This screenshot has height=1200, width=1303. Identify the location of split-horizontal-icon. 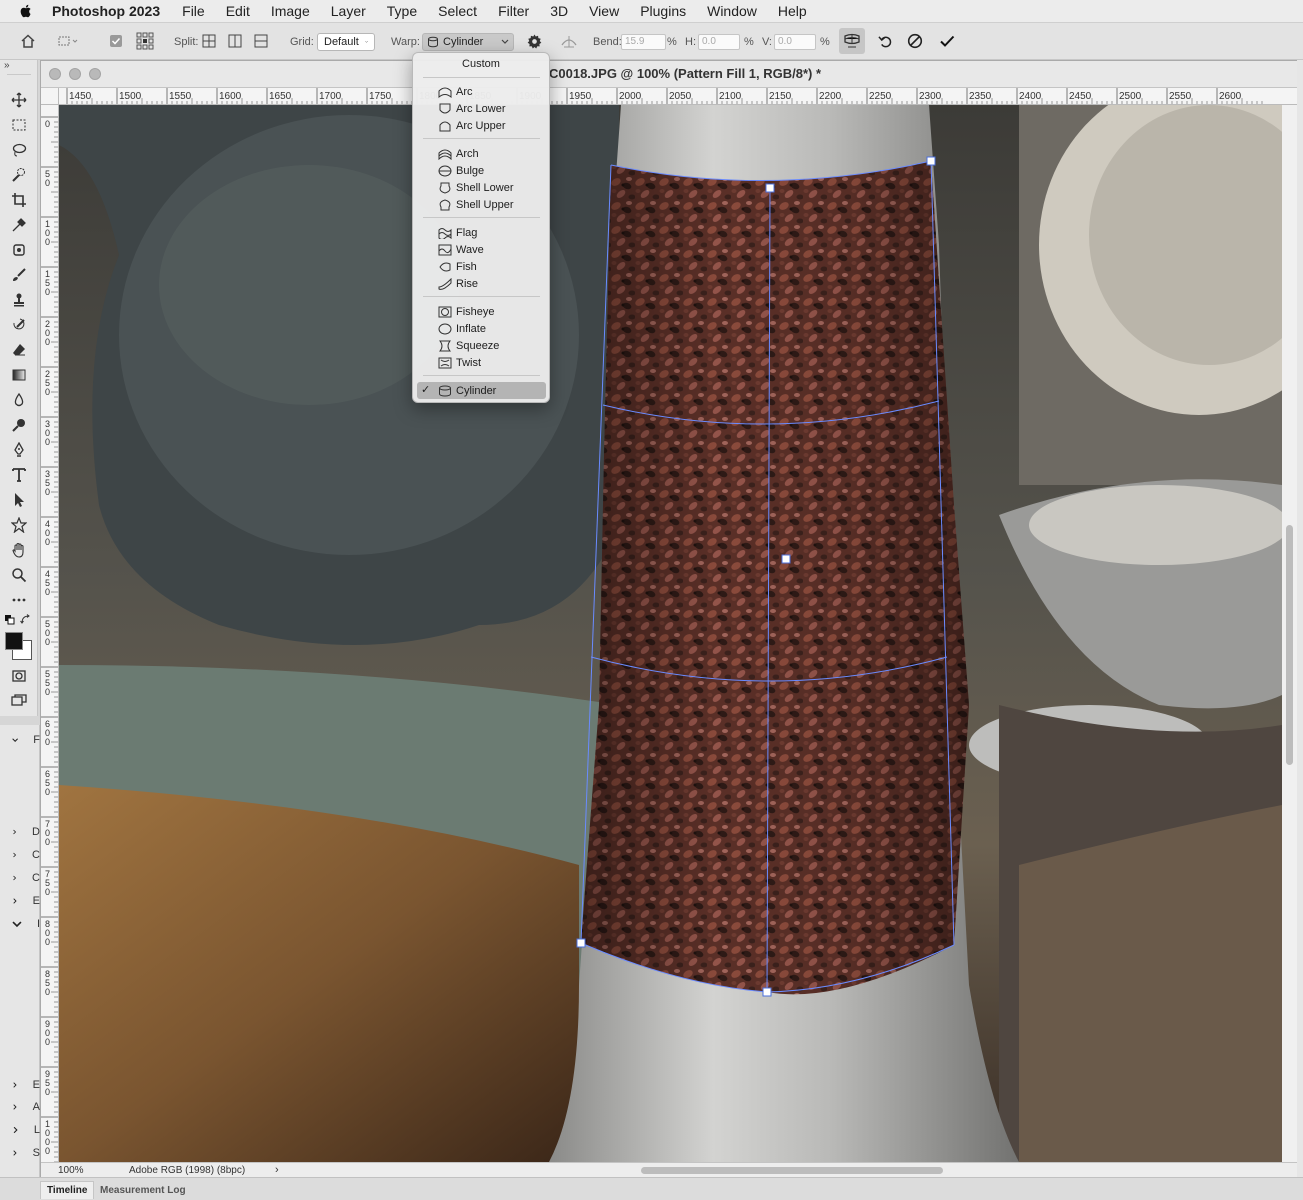
(261, 41).